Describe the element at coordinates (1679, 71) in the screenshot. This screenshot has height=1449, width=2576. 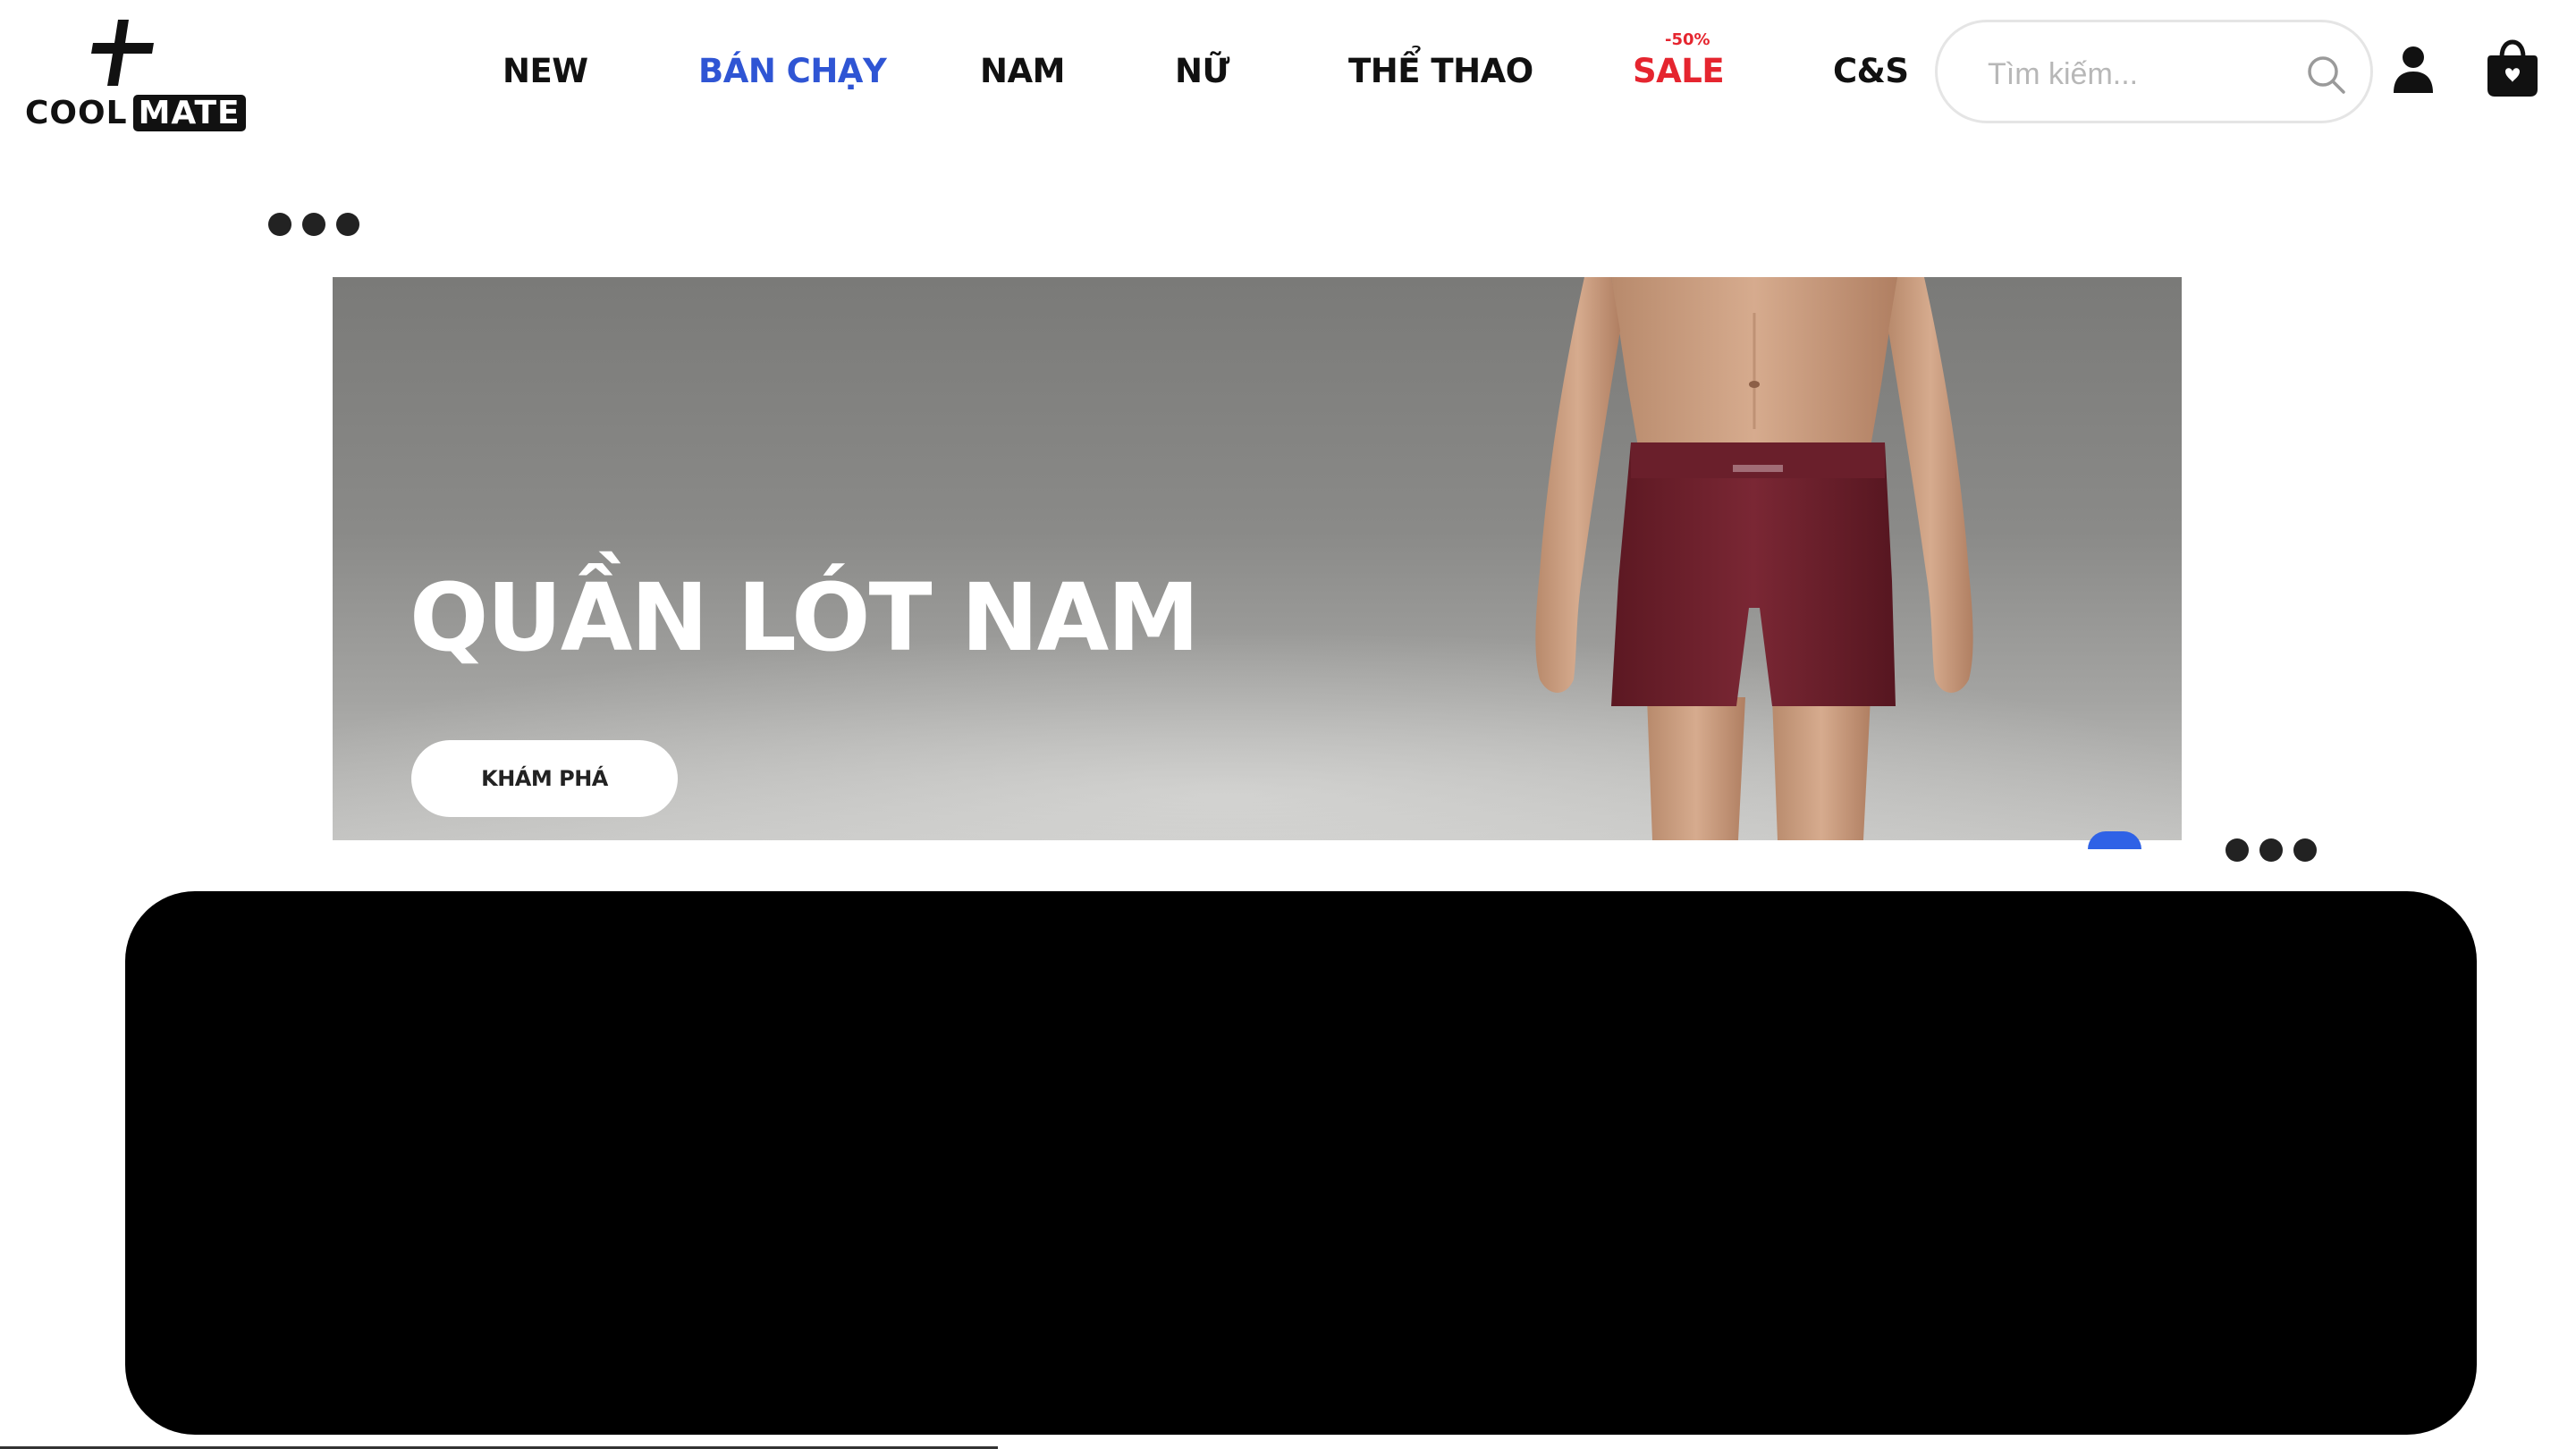
I see `nav-item-sale: SALE` at that location.